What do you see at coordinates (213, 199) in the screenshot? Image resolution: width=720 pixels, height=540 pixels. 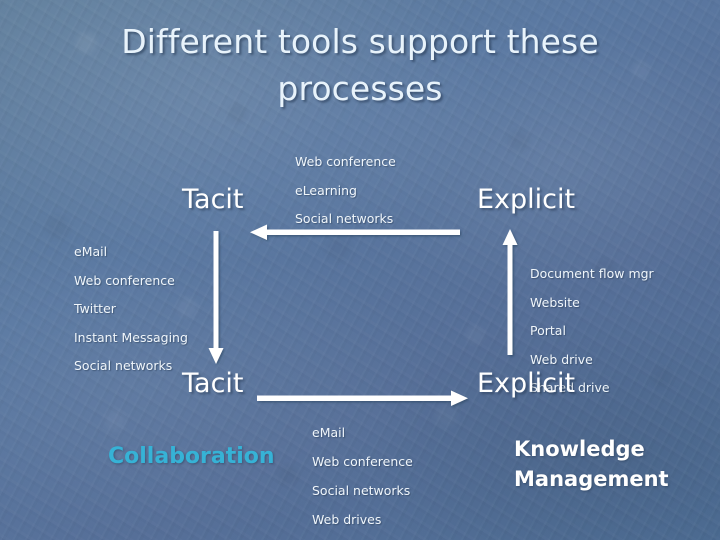 I see `tacit-label-top: Tacit` at bounding box center [213, 199].